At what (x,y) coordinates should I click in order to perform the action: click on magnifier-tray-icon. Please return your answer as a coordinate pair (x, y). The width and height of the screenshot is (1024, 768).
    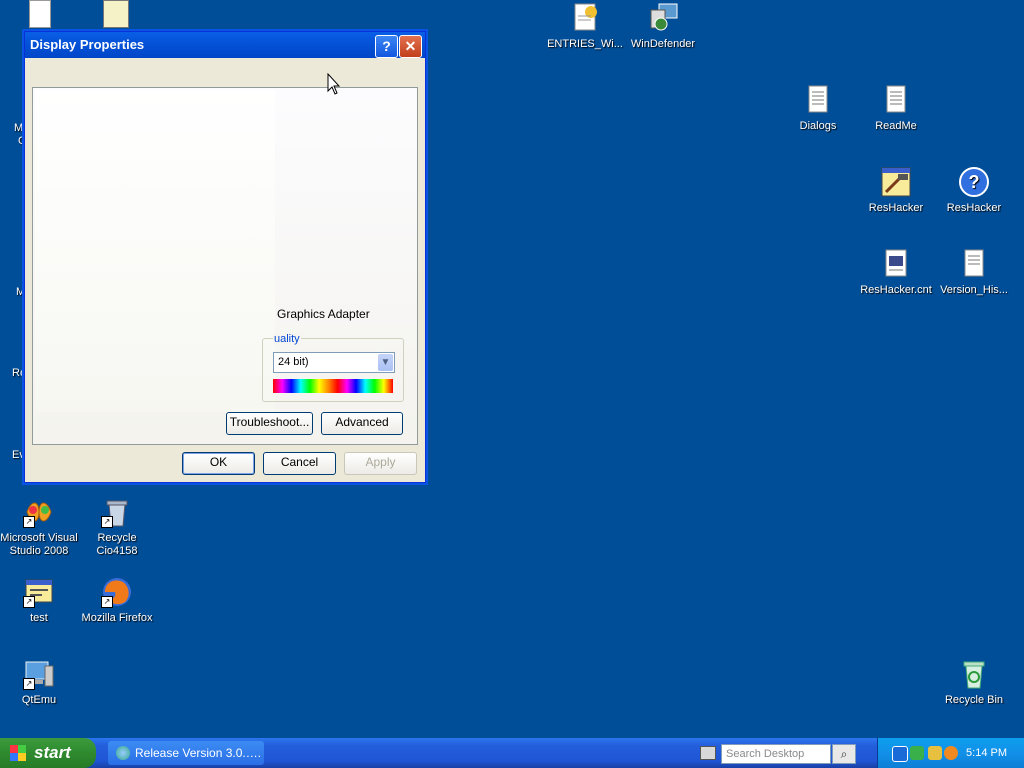
    Looking at the image, I should click on (951, 753).